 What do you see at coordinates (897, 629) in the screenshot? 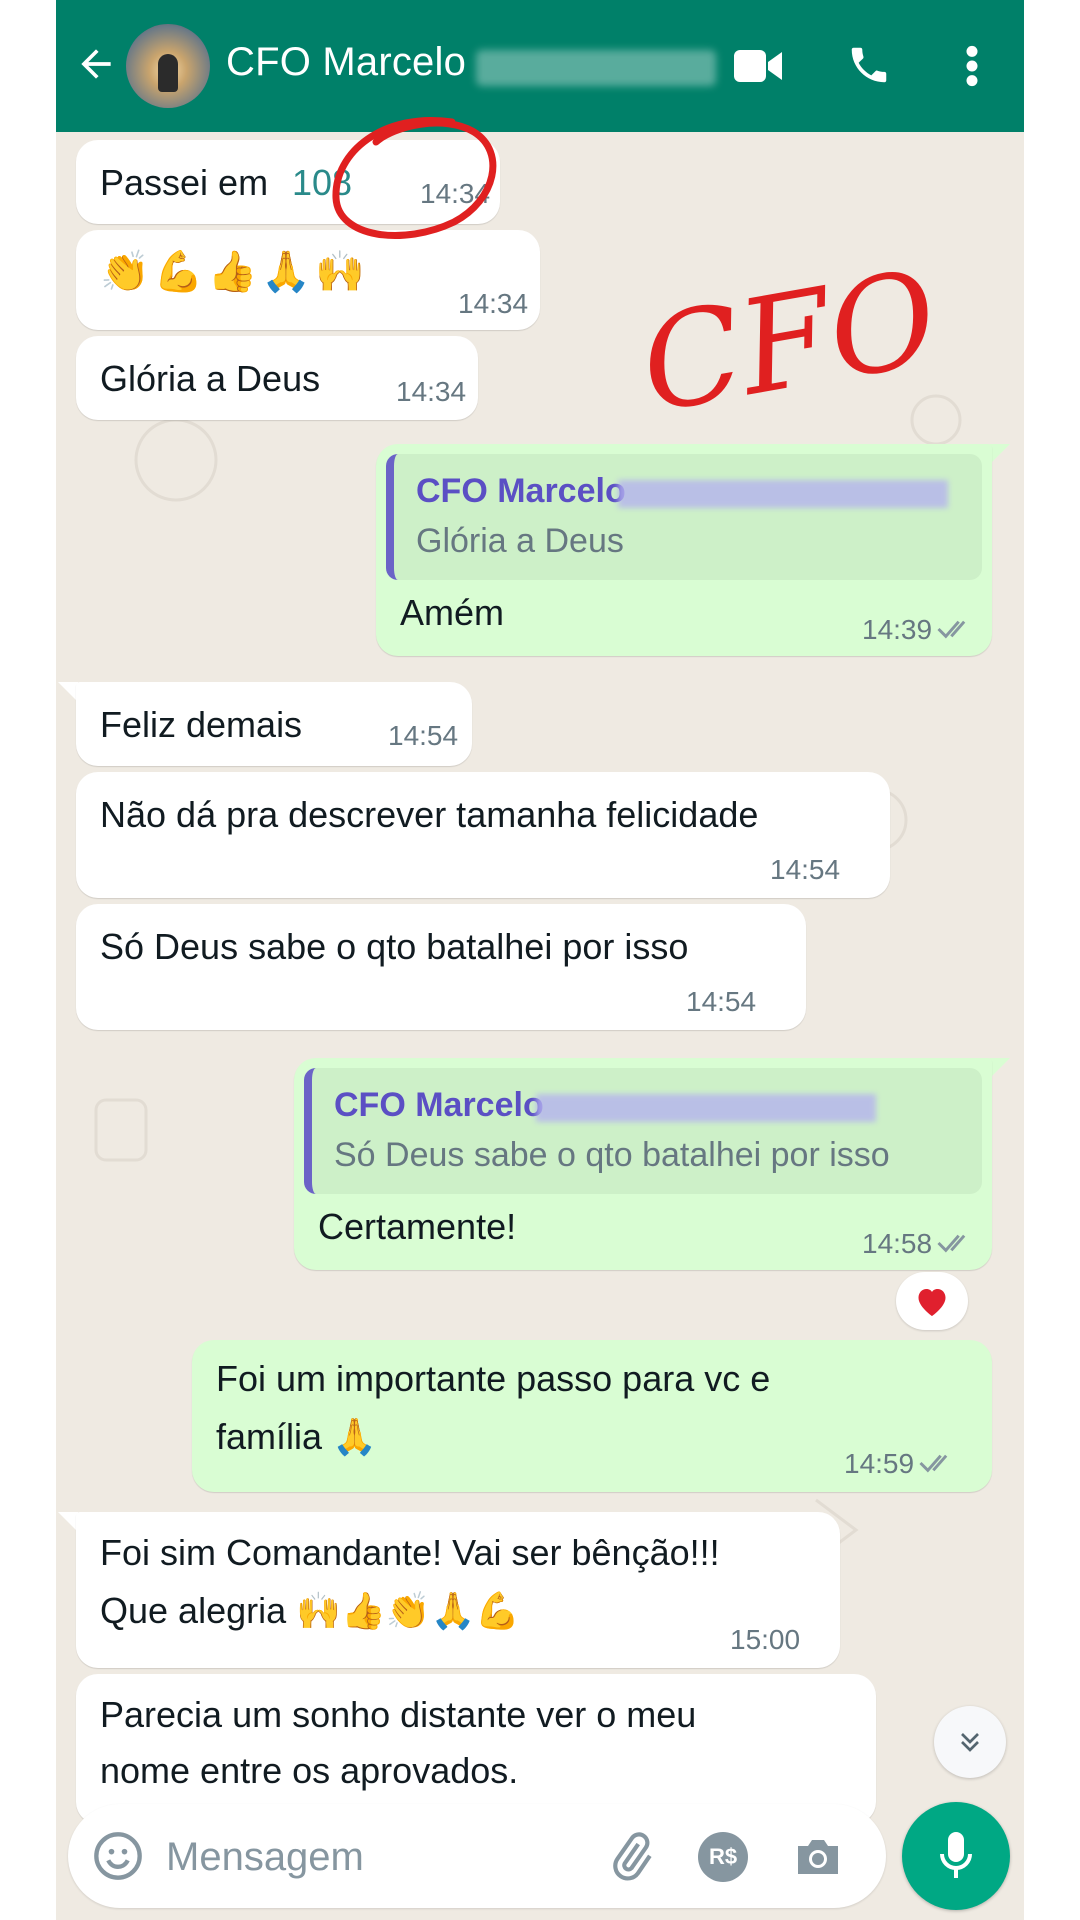
I see `message-time: 14:39` at bounding box center [897, 629].